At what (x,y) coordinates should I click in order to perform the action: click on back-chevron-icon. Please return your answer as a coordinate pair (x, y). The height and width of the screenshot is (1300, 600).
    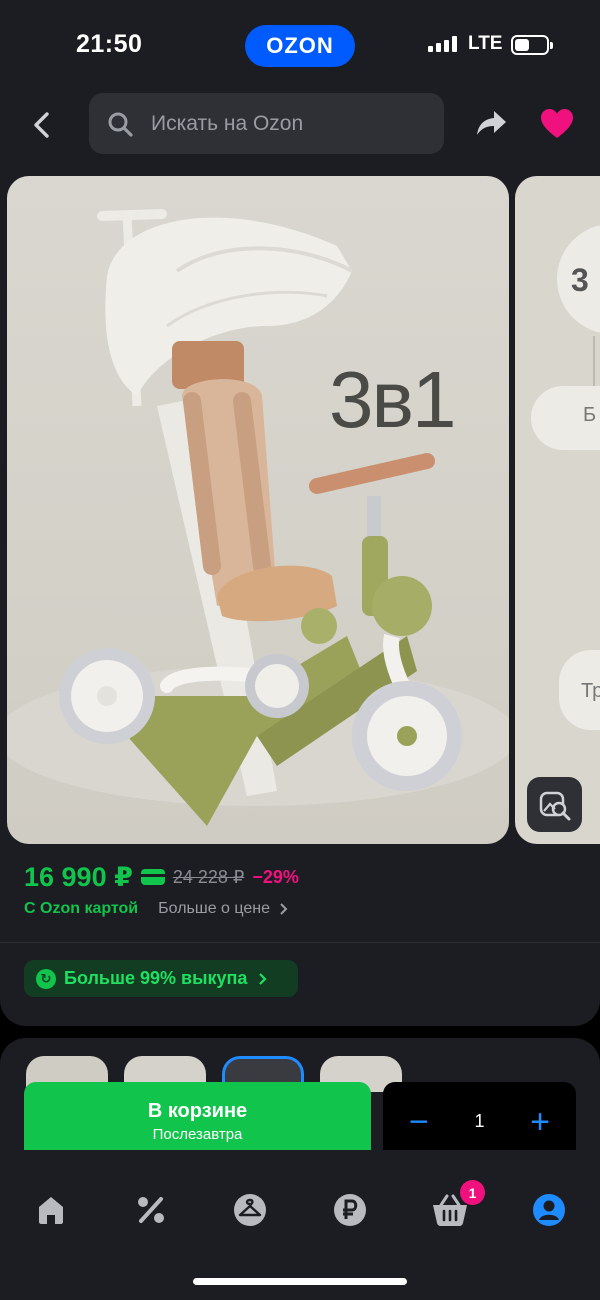
    Looking at the image, I should click on (43, 125).